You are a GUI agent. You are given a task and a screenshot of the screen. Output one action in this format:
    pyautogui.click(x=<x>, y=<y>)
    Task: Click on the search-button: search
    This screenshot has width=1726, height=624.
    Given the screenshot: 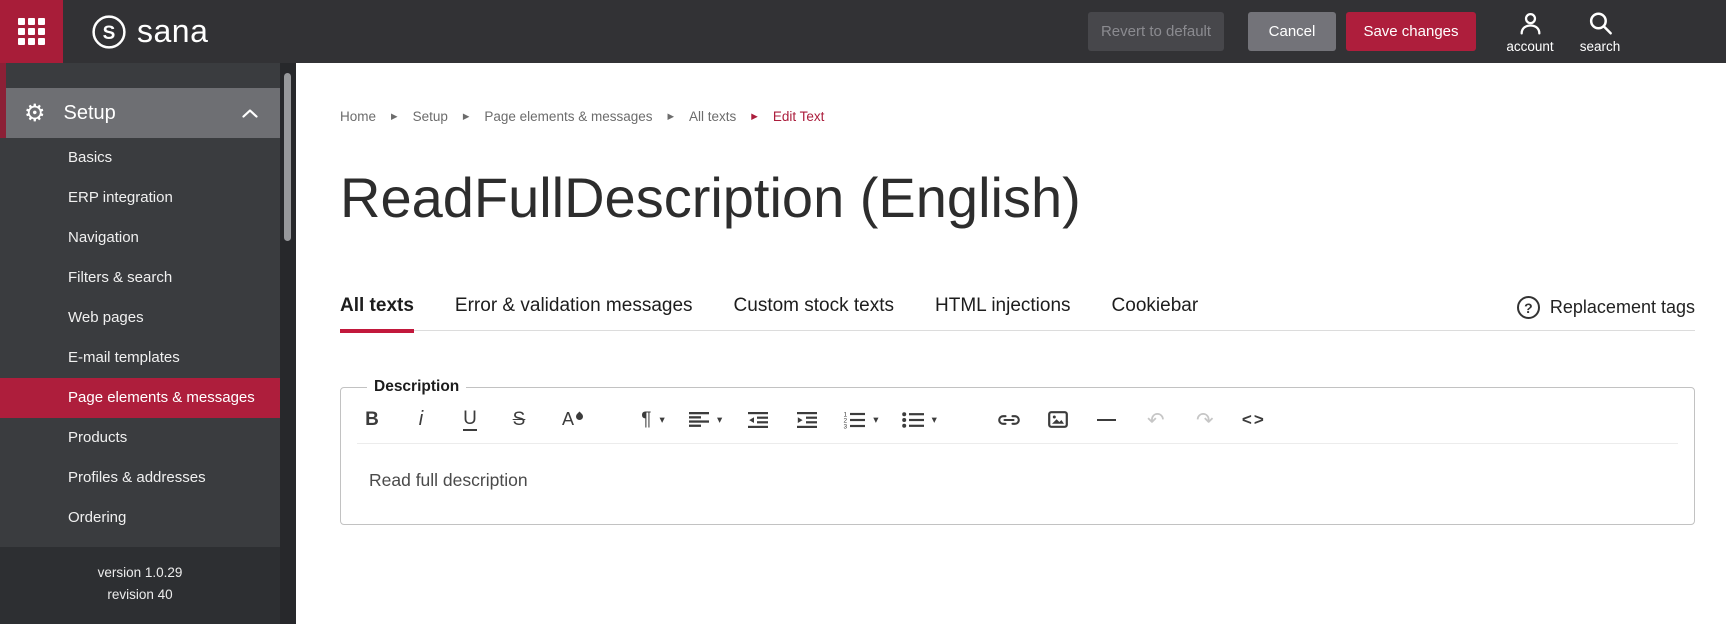 What is the action you would take?
    pyautogui.click(x=1600, y=32)
    